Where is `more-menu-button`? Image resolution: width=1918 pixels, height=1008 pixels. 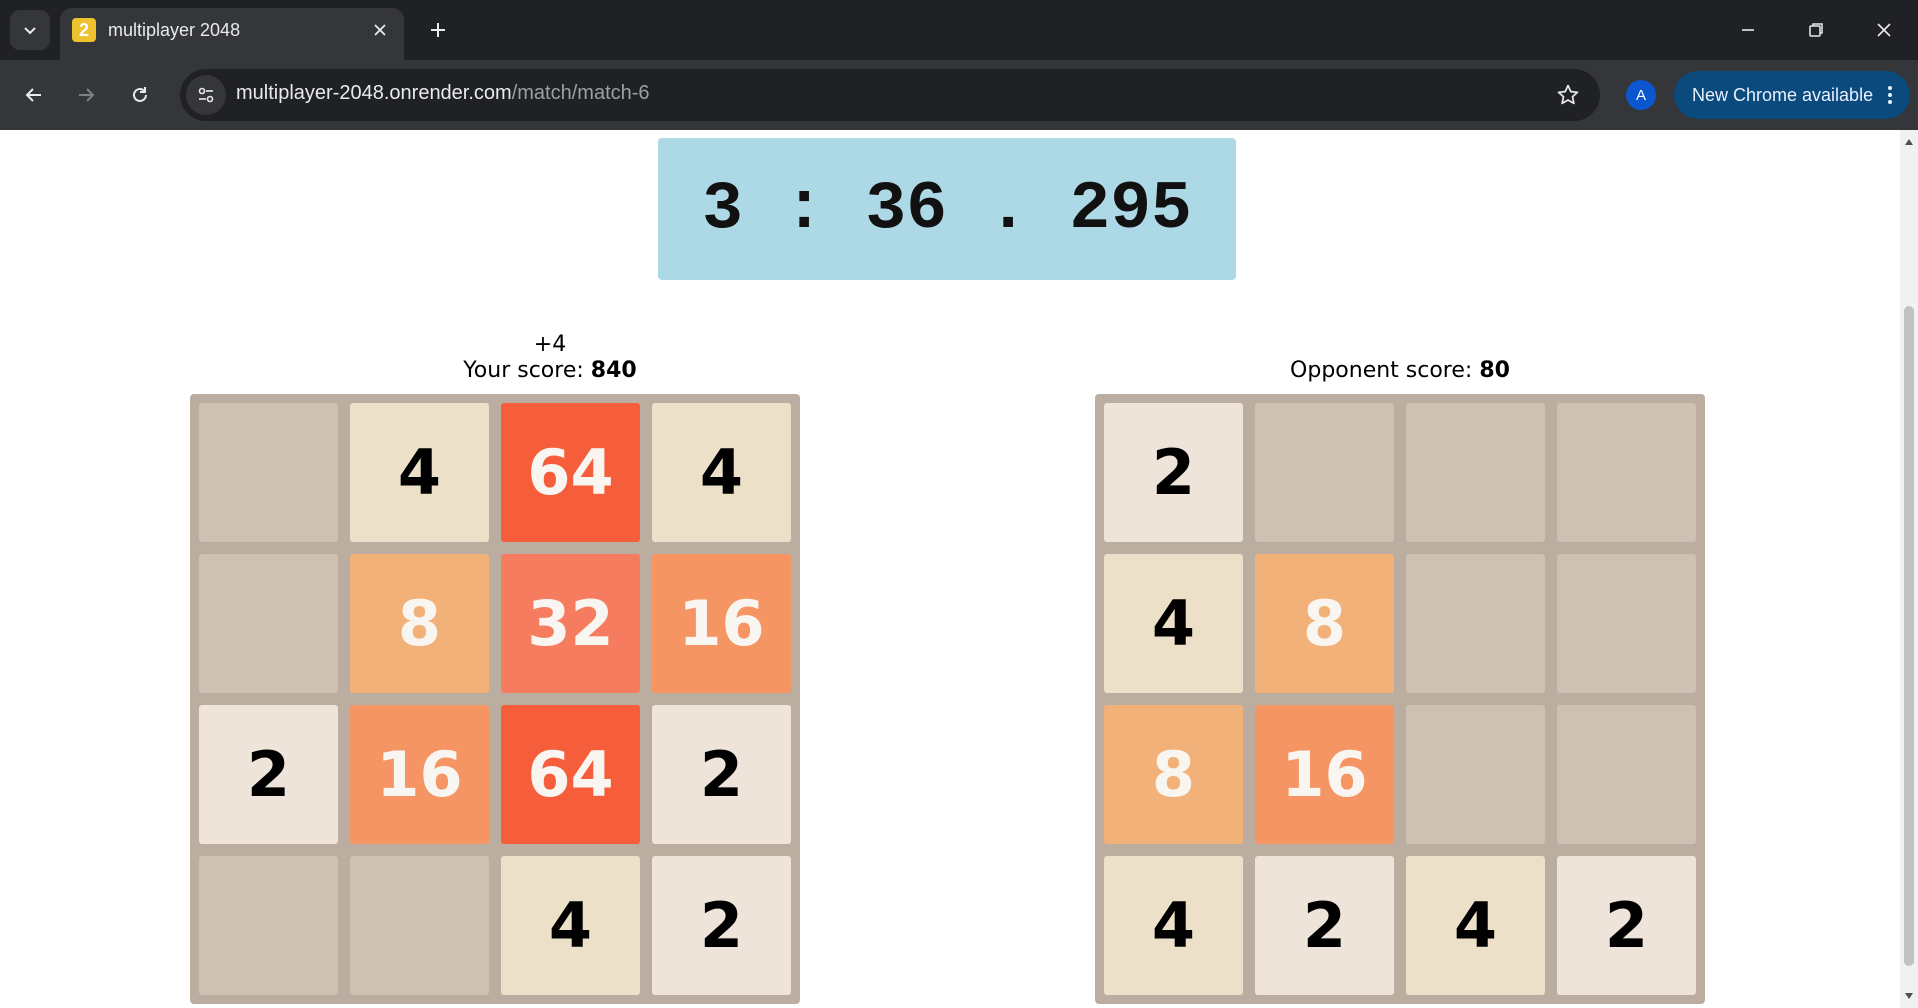 more-menu-button is located at coordinates (1890, 95).